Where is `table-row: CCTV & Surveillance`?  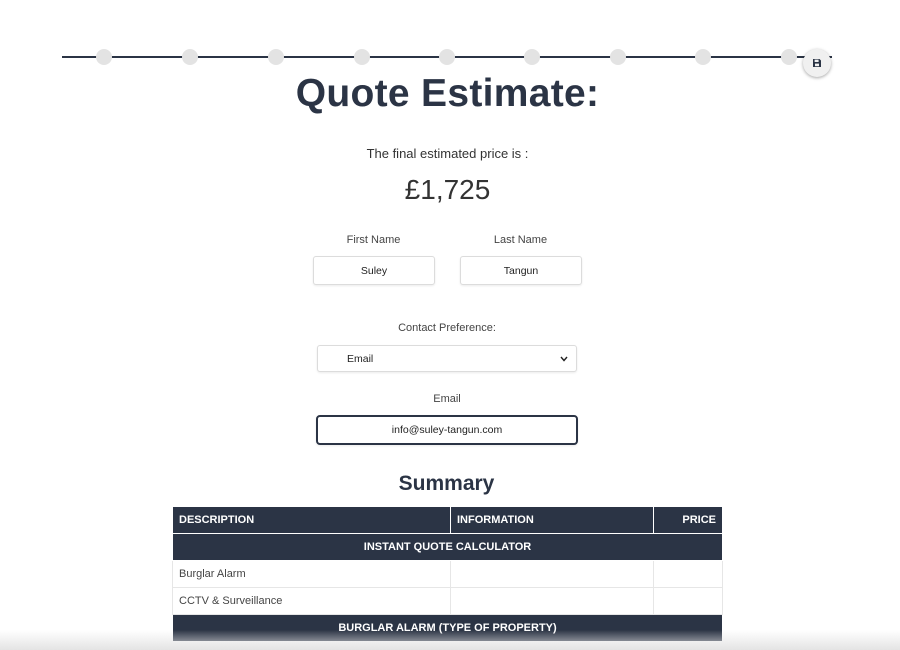 table-row: CCTV & Surveillance is located at coordinates (447, 601).